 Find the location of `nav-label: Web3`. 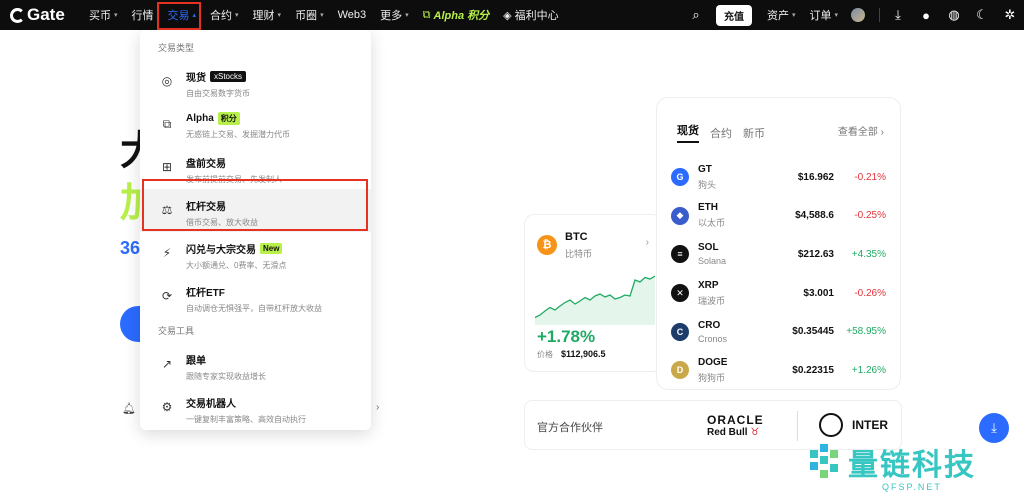

nav-label: Web3 is located at coordinates (352, 15).